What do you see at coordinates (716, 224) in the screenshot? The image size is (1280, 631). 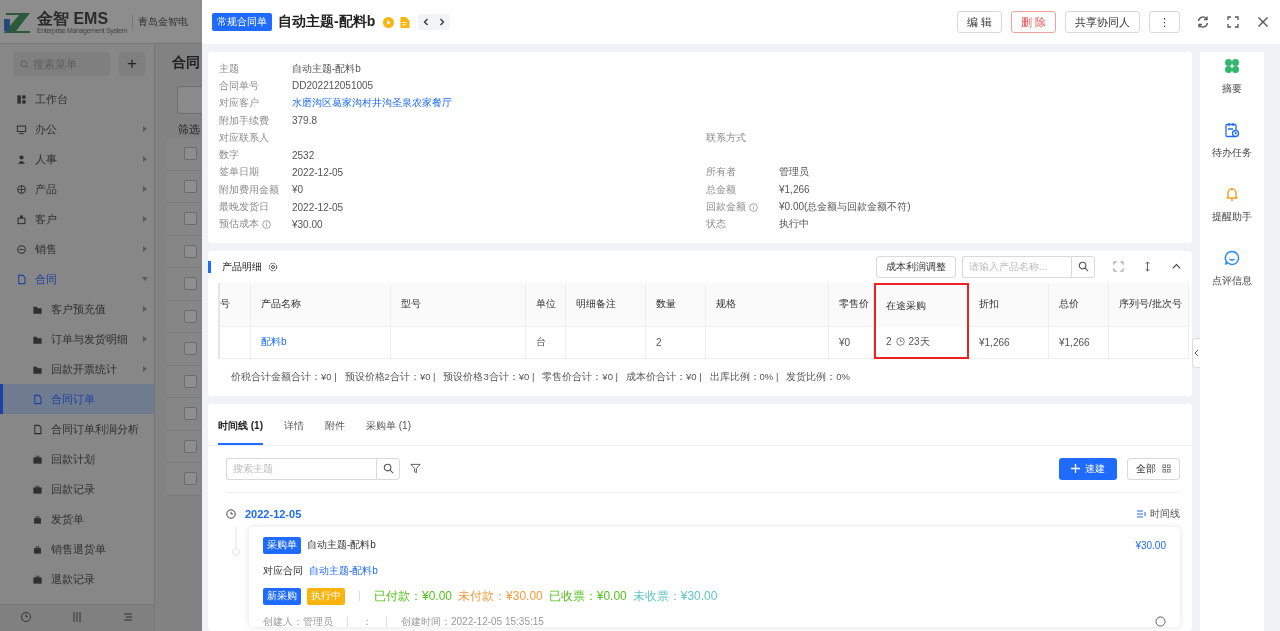 I see `field-label: 状态` at bounding box center [716, 224].